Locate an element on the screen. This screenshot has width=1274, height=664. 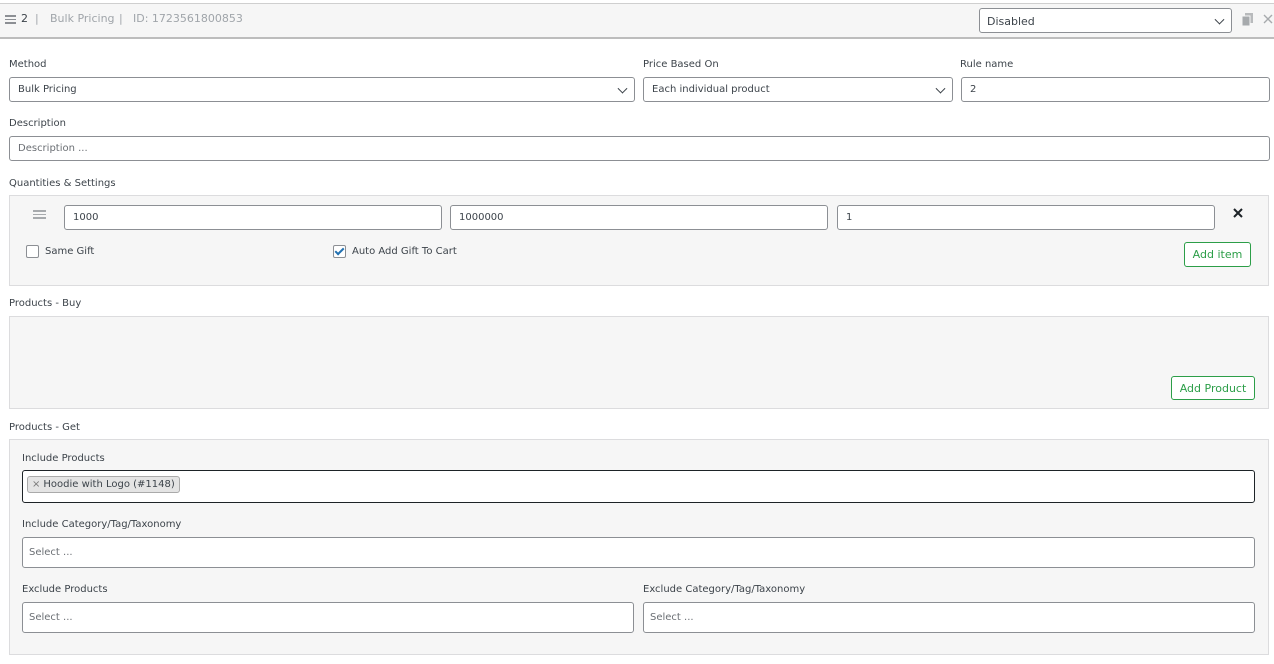
quantity-value-input: 1 is located at coordinates (1026, 217).